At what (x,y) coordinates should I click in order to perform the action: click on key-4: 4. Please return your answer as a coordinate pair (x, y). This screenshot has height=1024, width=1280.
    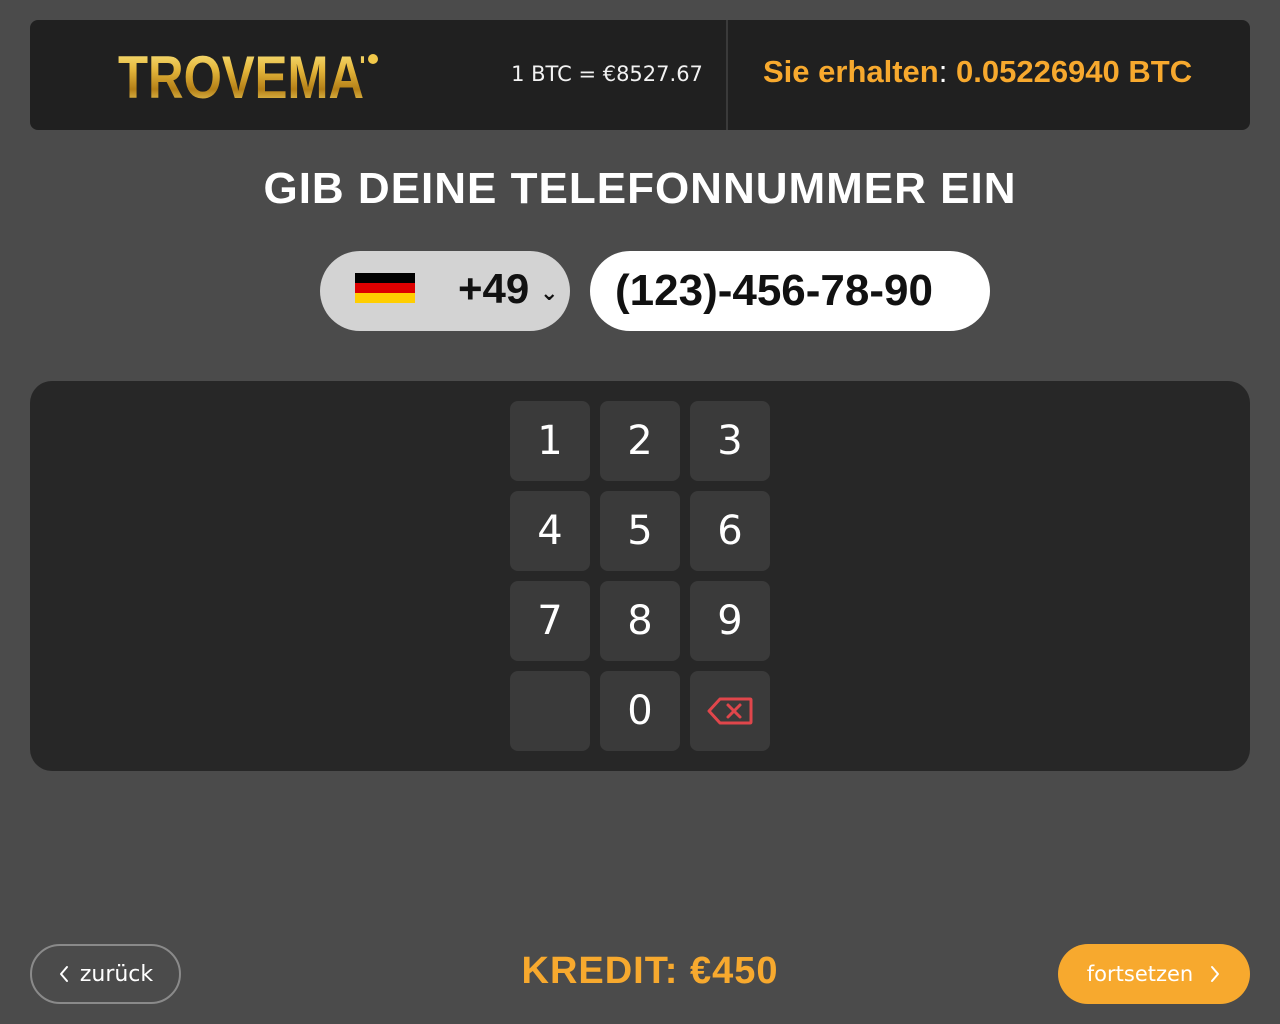
    Looking at the image, I should click on (550, 531).